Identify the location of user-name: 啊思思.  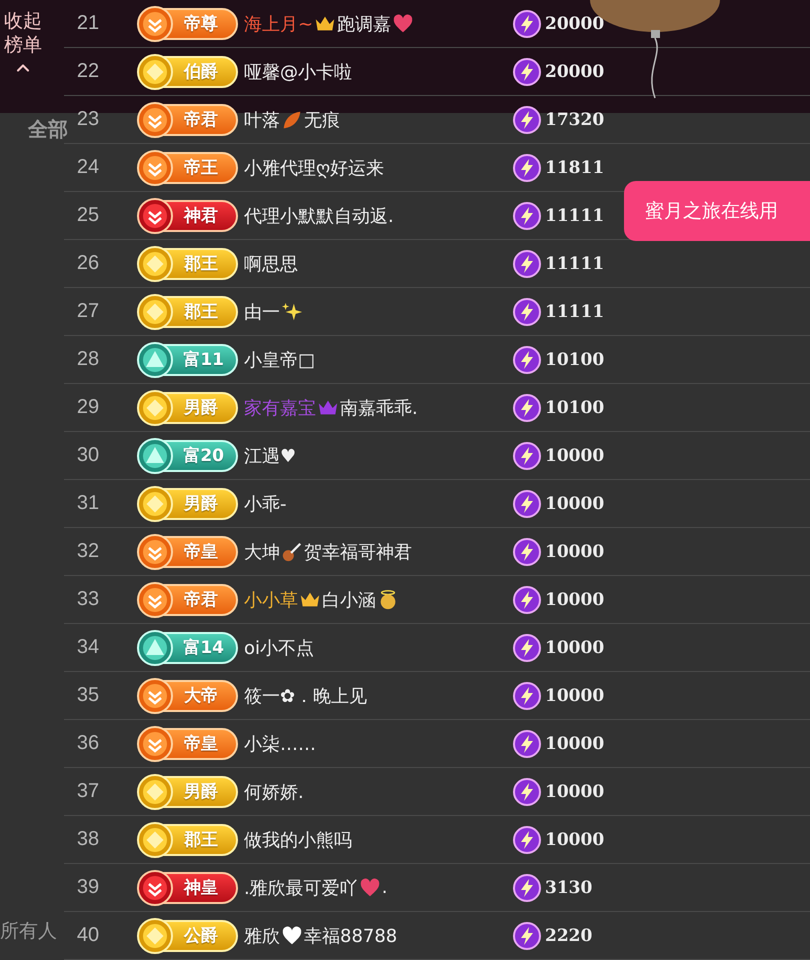
(271, 264).